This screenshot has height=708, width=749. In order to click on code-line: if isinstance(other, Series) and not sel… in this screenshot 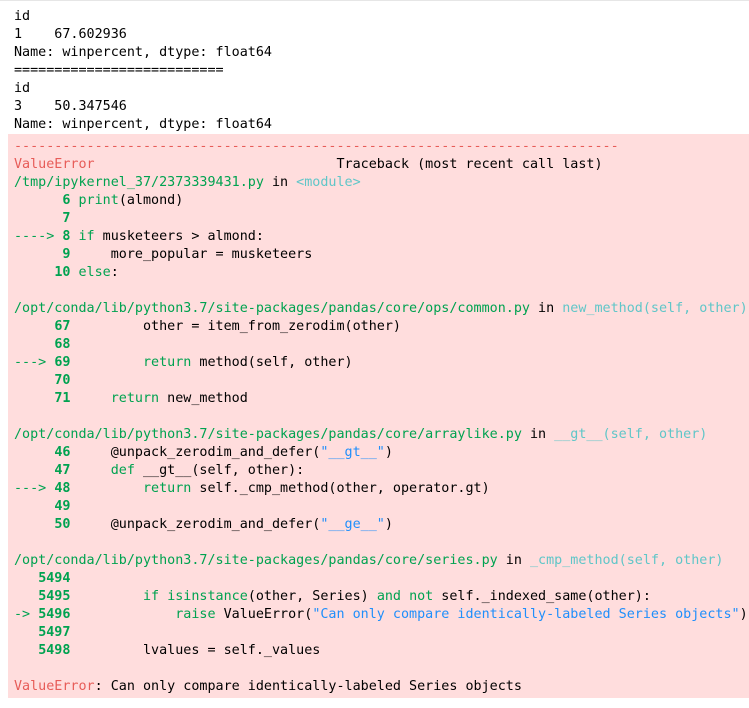, I will do `click(397, 596)`.